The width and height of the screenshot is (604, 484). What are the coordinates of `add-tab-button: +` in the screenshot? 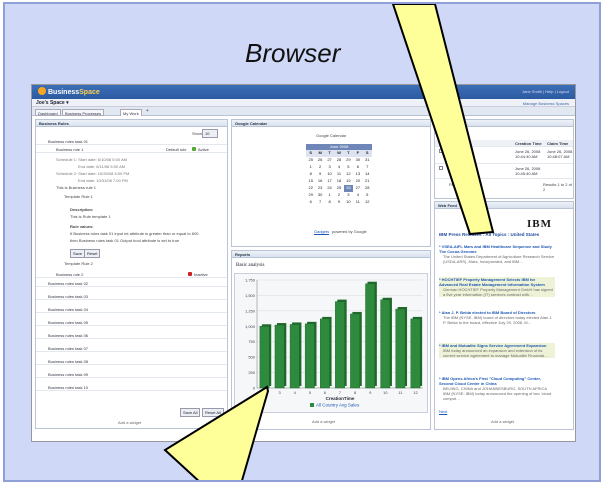 It's located at (147, 111).